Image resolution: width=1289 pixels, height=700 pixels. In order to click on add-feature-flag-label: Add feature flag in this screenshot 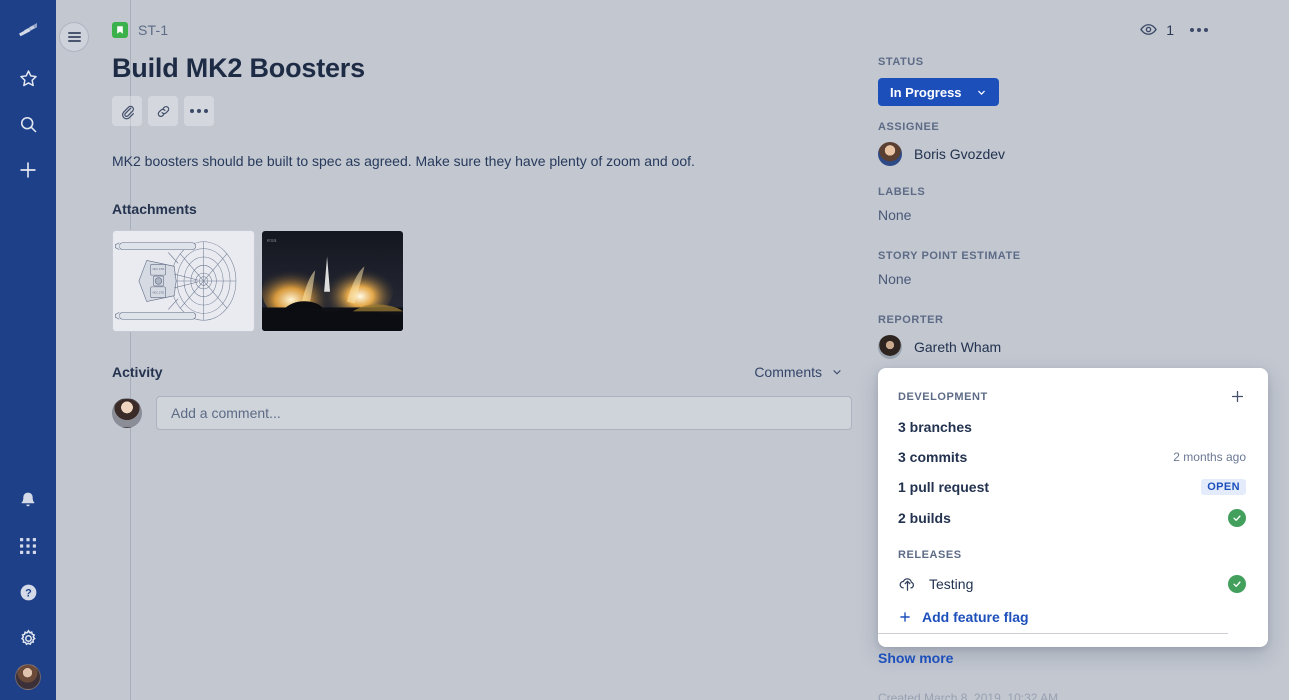, I will do `click(975, 617)`.